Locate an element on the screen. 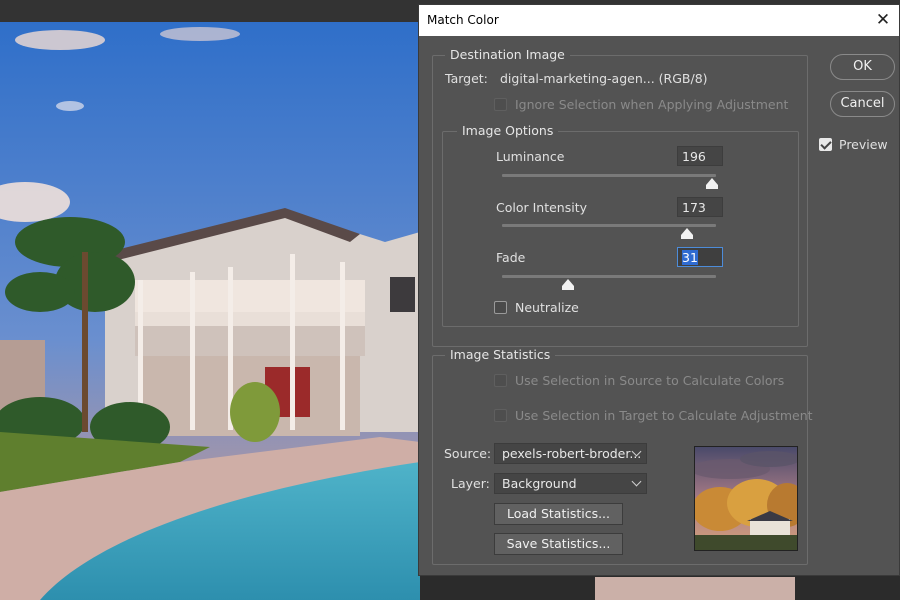  dialog-title: Match Color is located at coordinates (463, 20).